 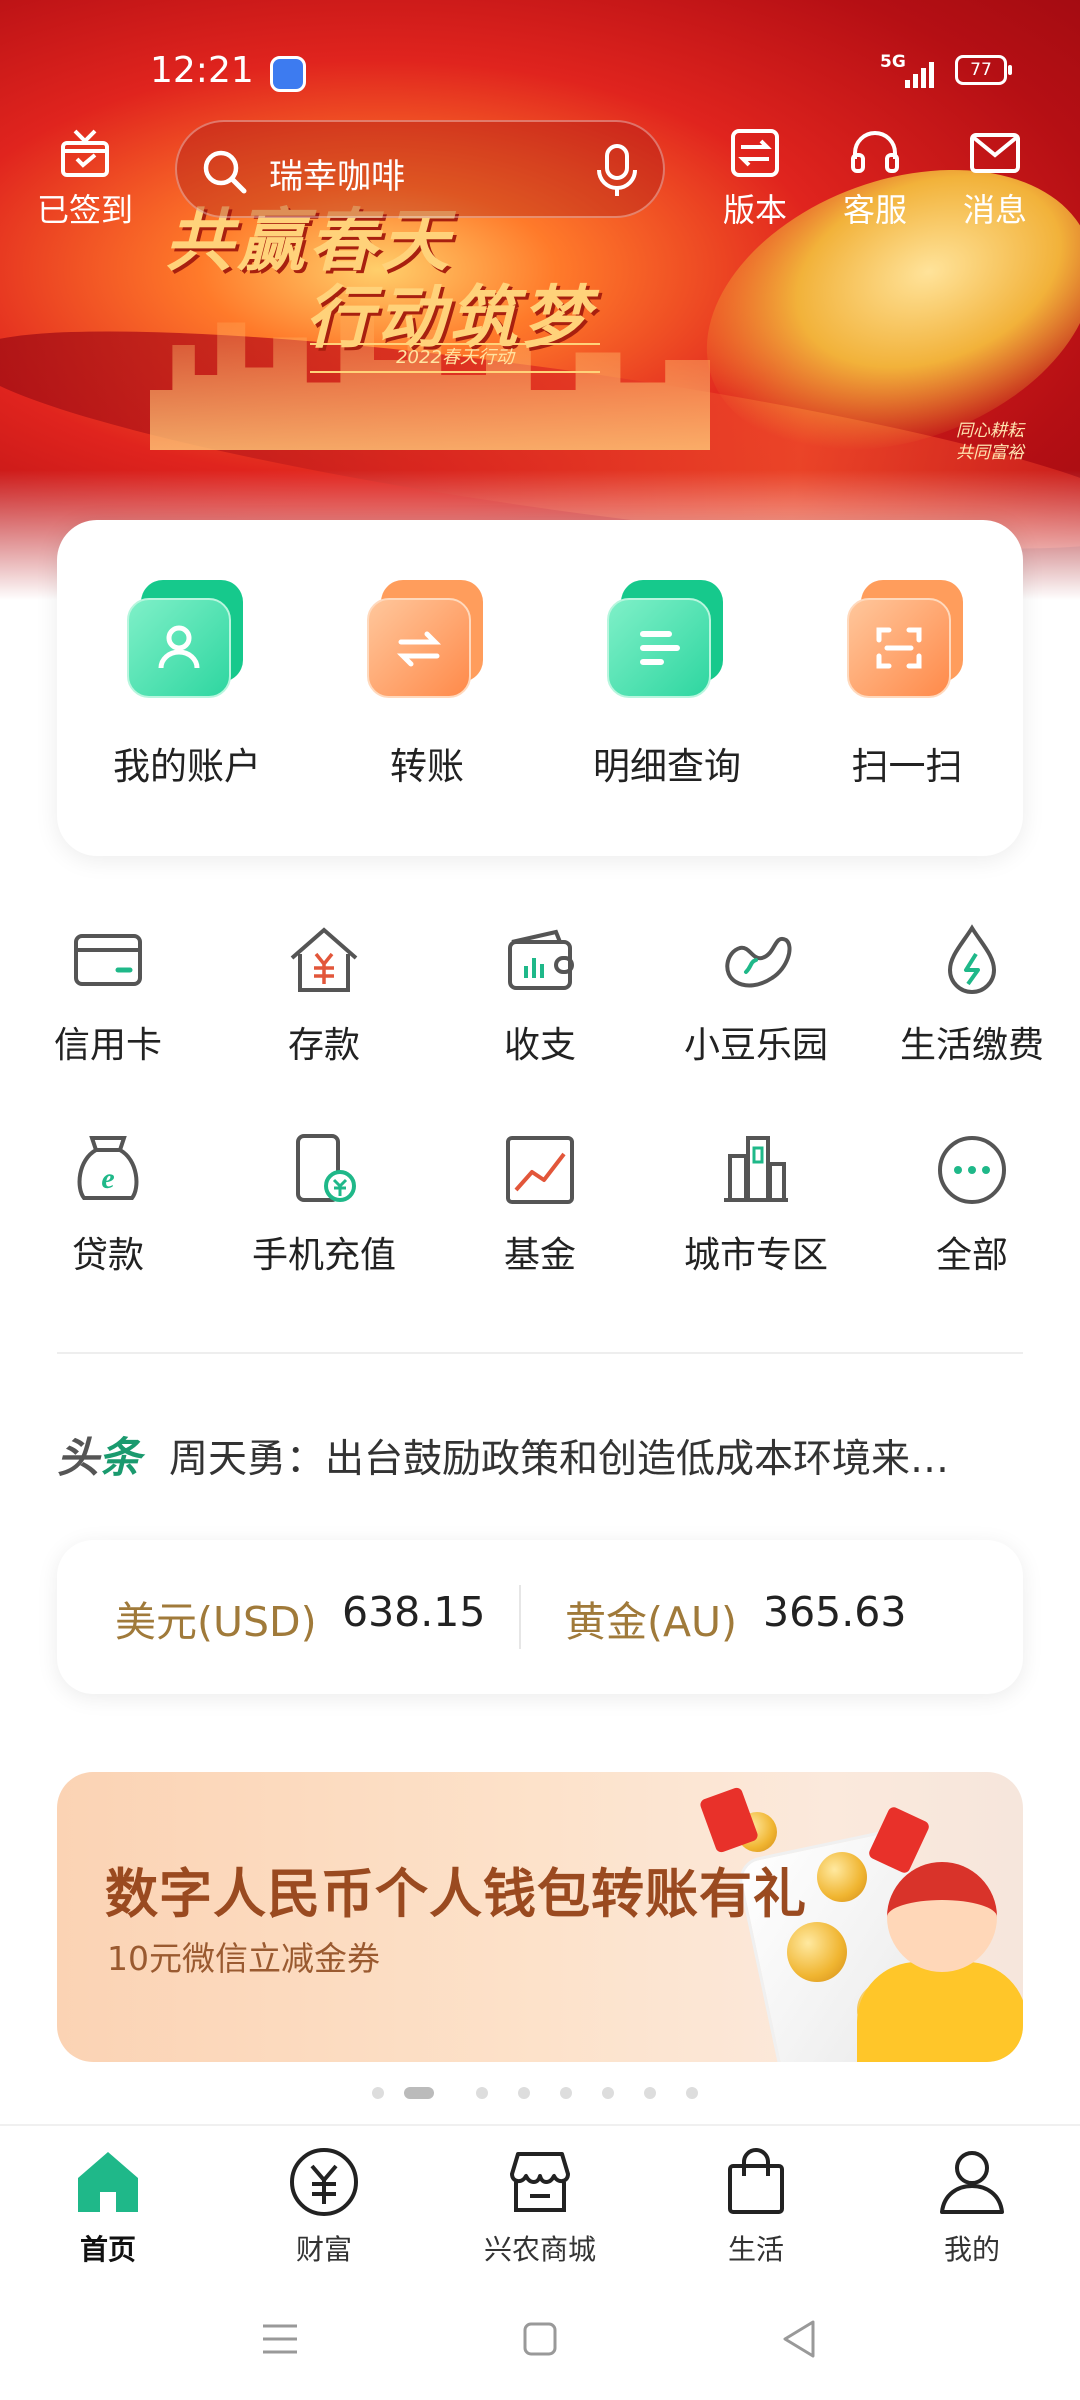 I want to click on promo-banner: 数字人民币个人钱包转账有礼 10元微信立减金券, so click(x=540, y=1917).